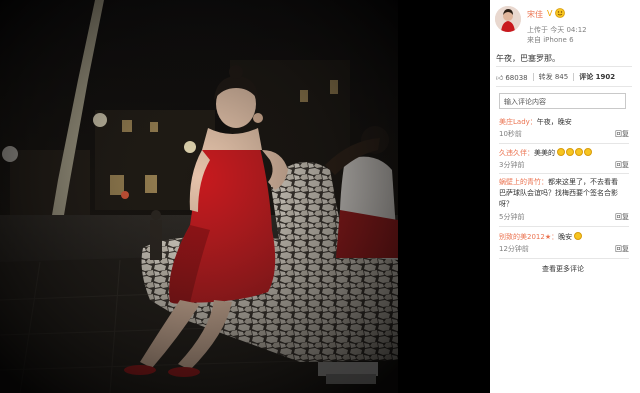 This screenshot has height=393, width=640. Describe the element at coordinates (514, 249) in the screenshot. I see `comment-time: 12分钟前` at that location.